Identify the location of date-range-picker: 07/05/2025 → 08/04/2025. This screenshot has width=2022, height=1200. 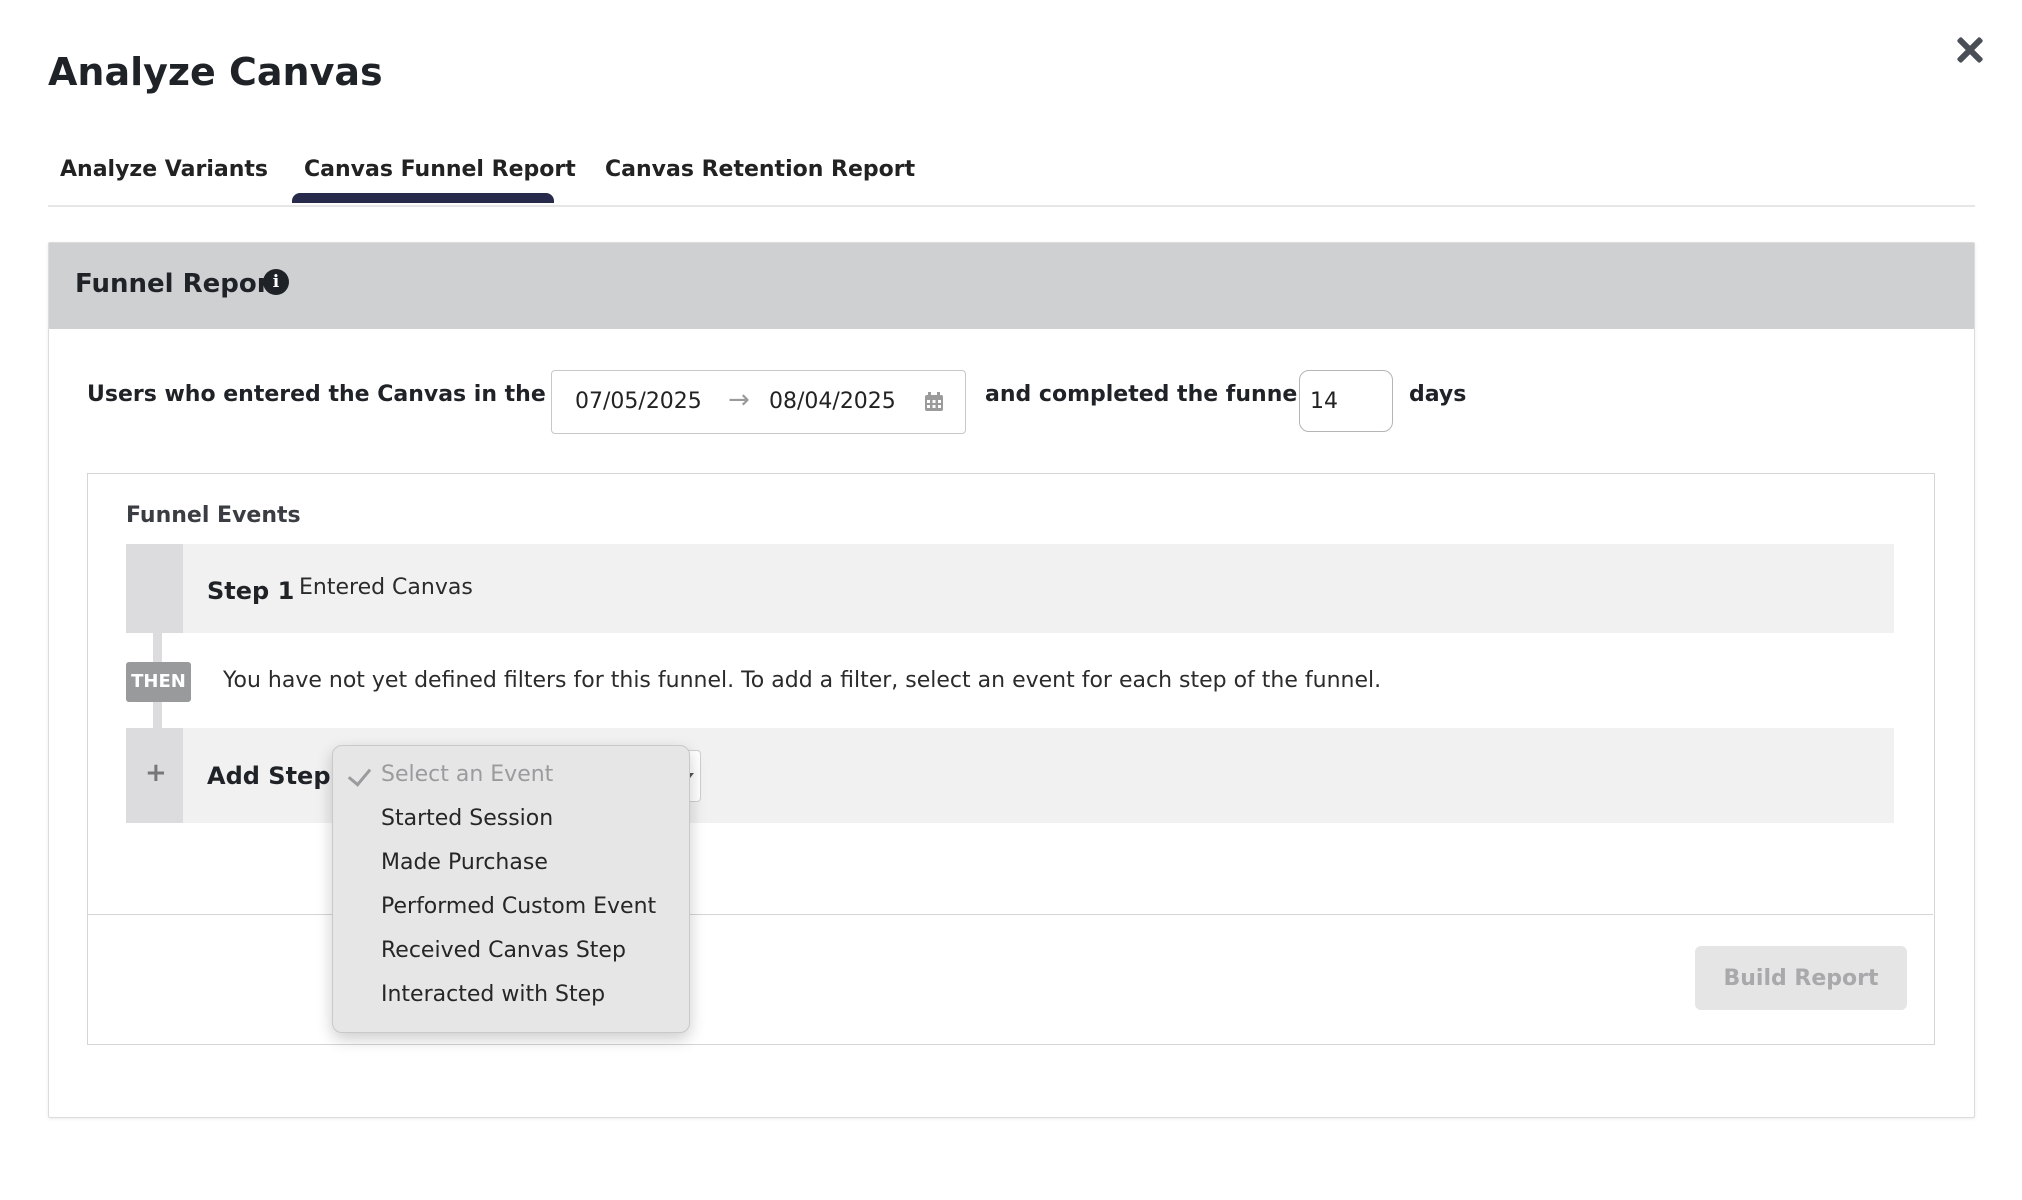
(758, 402).